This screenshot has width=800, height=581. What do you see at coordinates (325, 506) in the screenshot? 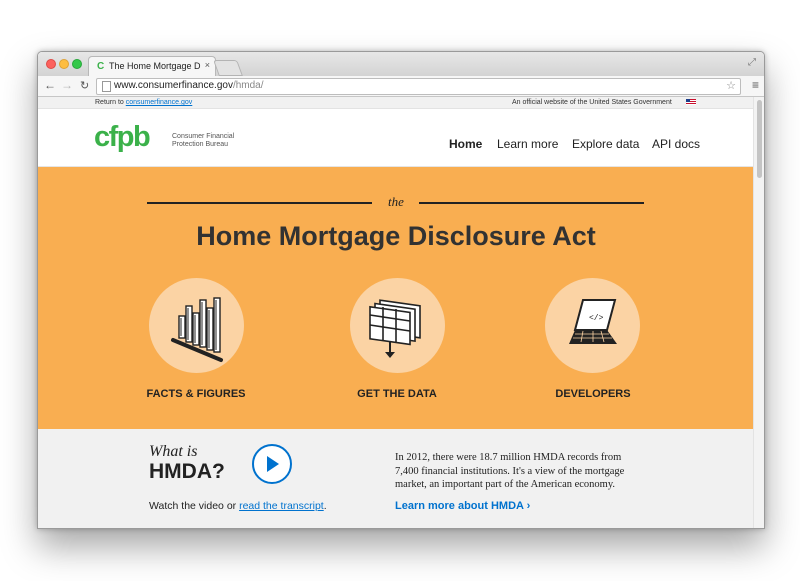
I see `watch-suffix: .` at bounding box center [325, 506].